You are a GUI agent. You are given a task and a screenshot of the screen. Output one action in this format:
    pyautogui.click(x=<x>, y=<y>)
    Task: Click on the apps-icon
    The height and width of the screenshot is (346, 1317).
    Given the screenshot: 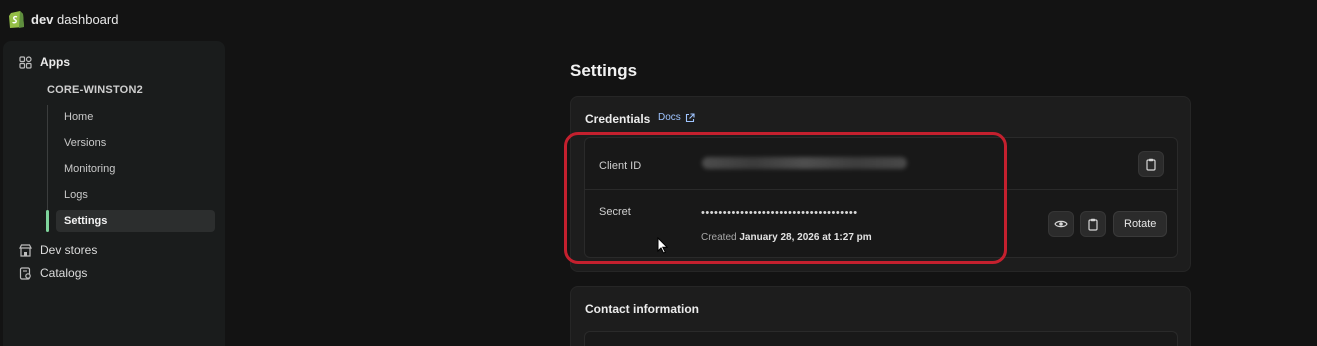 What is the action you would take?
    pyautogui.click(x=25, y=62)
    